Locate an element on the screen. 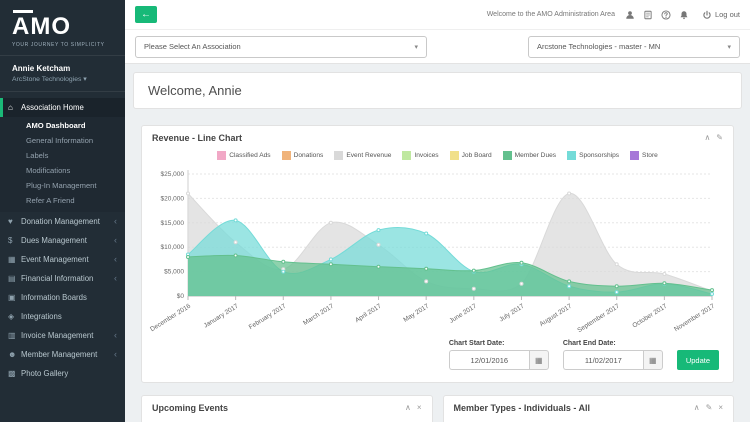 The image size is (750, 422). sidebar-item-invoice-management: ▥ Invoice Management ‹ is located at coordinates (62, 335).